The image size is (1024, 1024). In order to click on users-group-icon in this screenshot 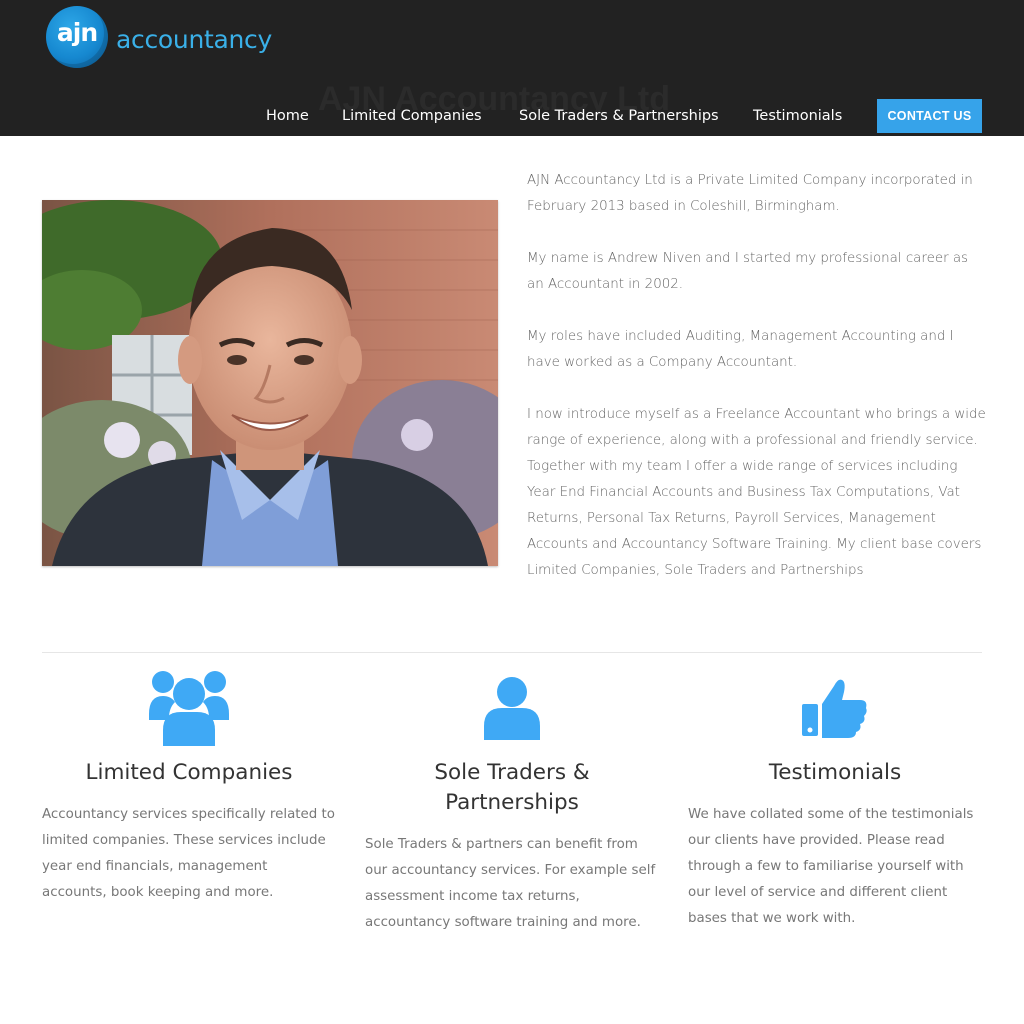, I will do `click(189, 707)`.